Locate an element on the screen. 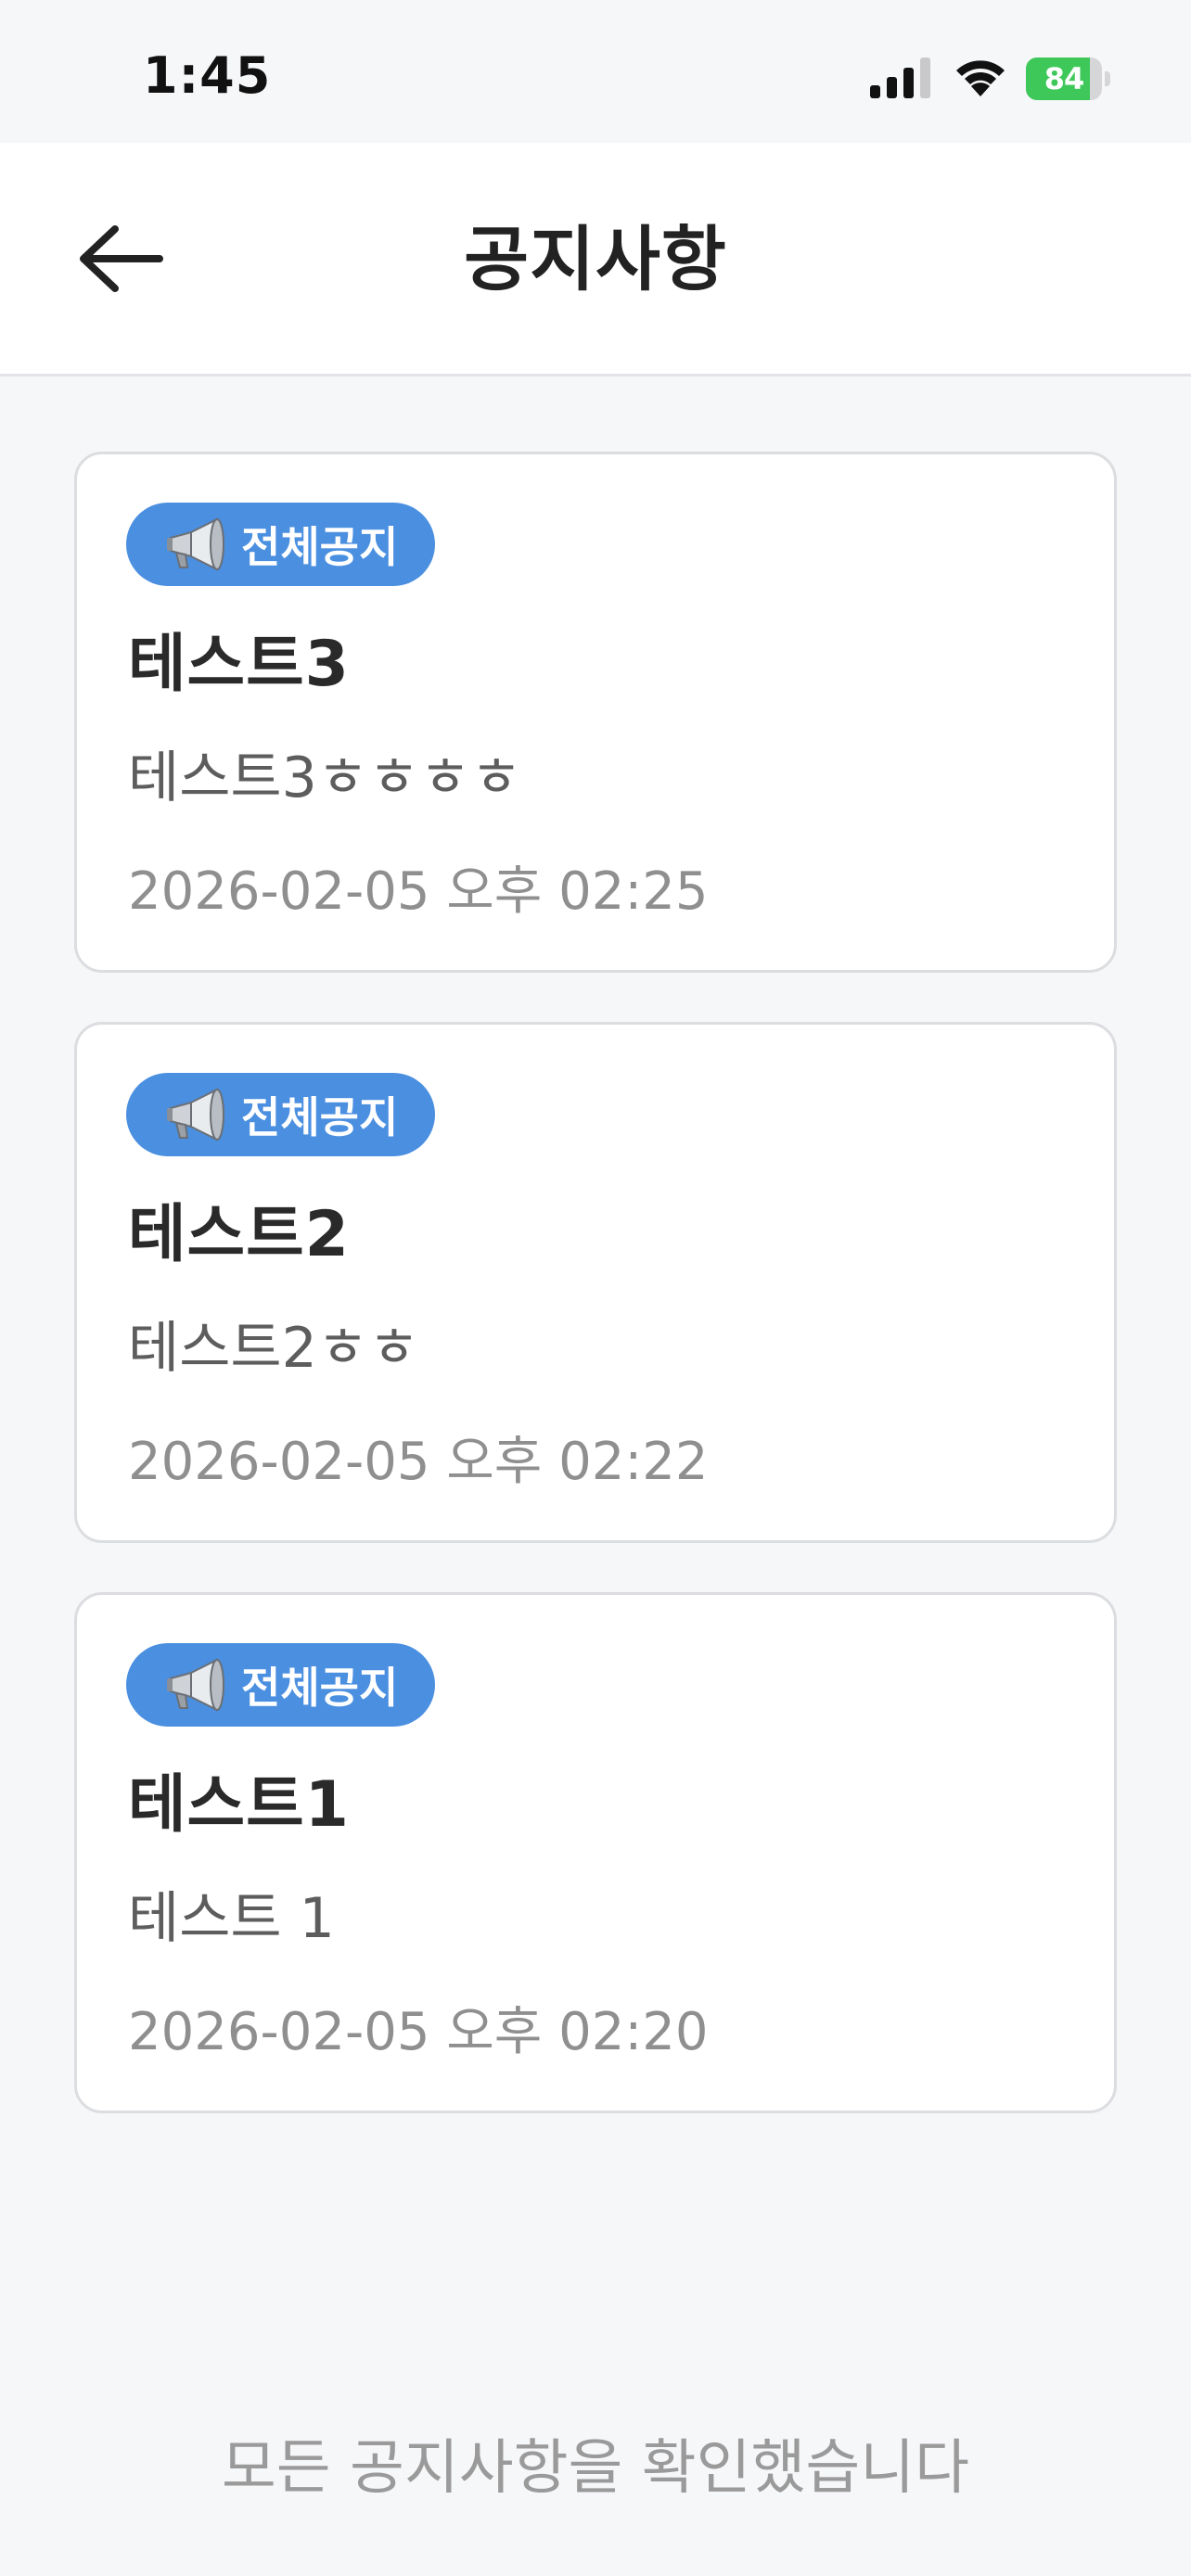 This screenshot has height=2576, width=1191. notice-title: 테스트1 is located at coordinates (239, 1805).